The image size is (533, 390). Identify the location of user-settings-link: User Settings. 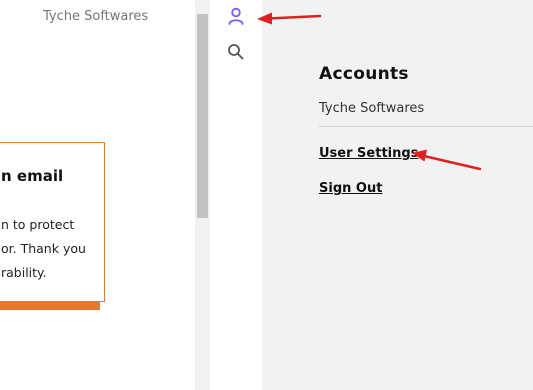
(368, 153).